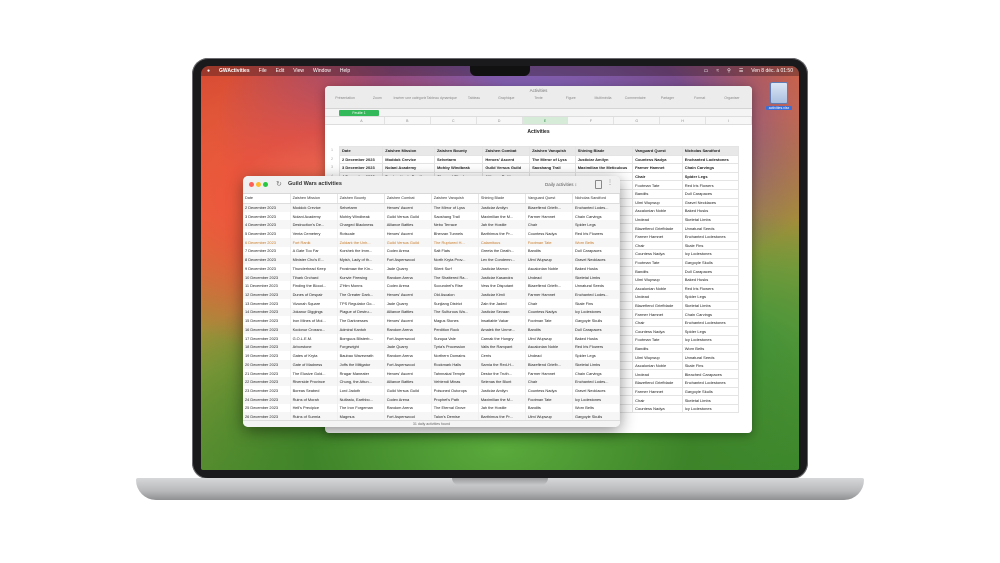  Describe the element at coordinates (596, 199) in the screenshot. I see `column-header: Nicholas Sandford` at that location.